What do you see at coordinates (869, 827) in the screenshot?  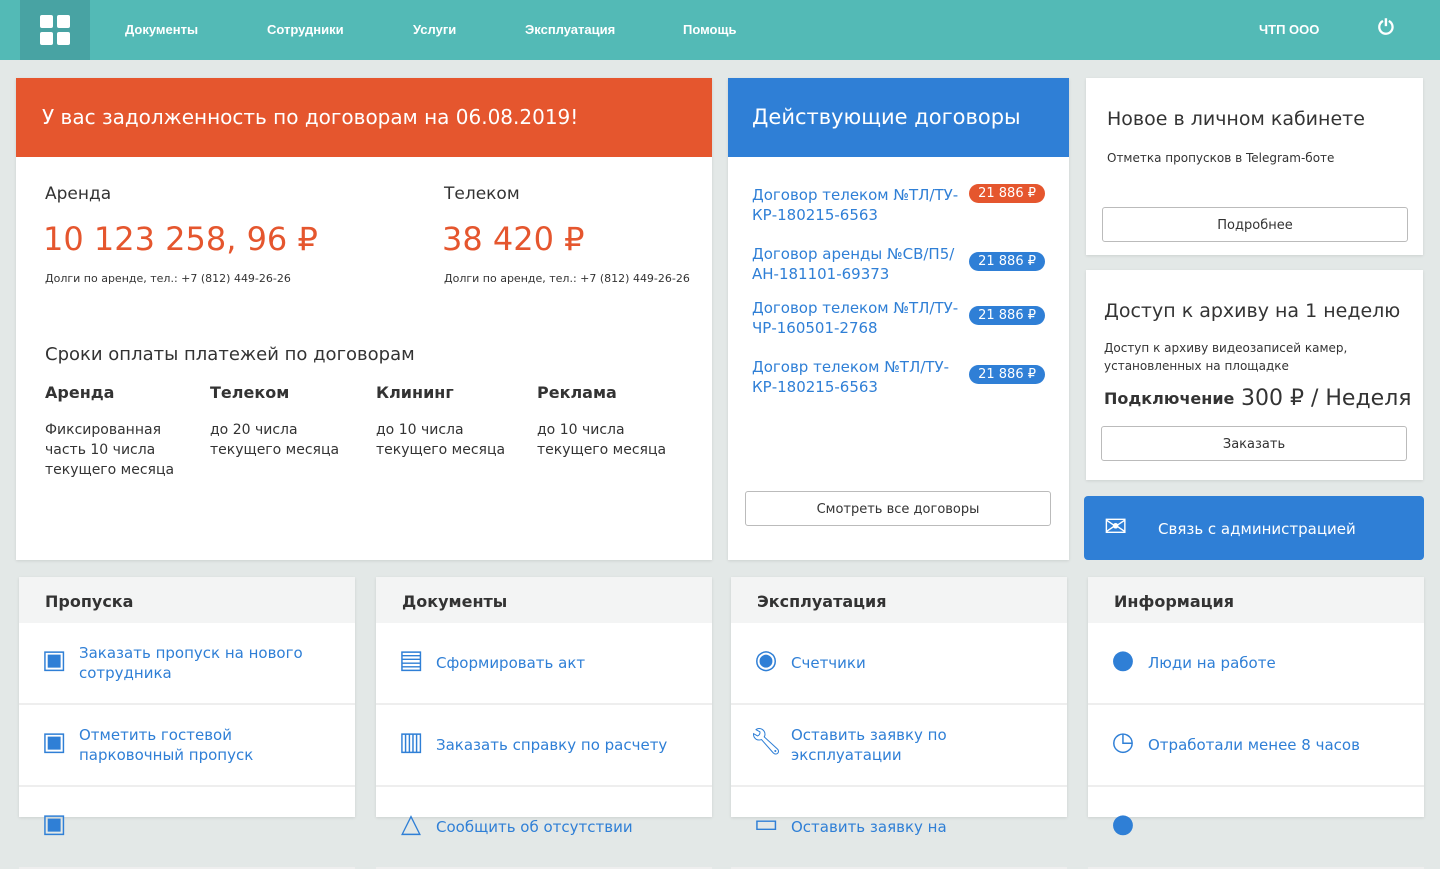 I see `item-label: Оставить заявку на` at bounding box center [869, 827].